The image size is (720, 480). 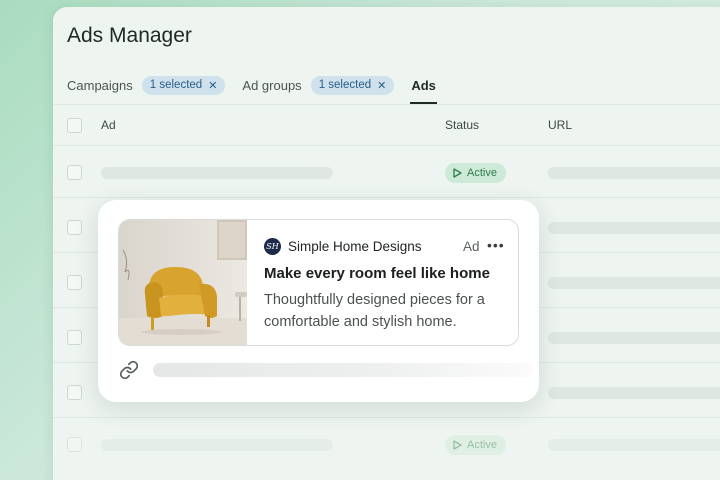 I want to click on advertiser-row: SH Simple Home Designs, so click(x=343, y=246).